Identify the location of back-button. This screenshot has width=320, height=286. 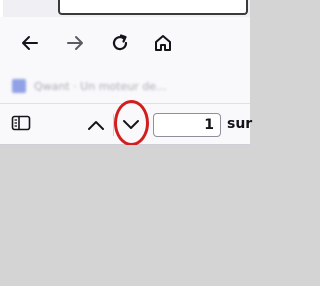
(30, 43).